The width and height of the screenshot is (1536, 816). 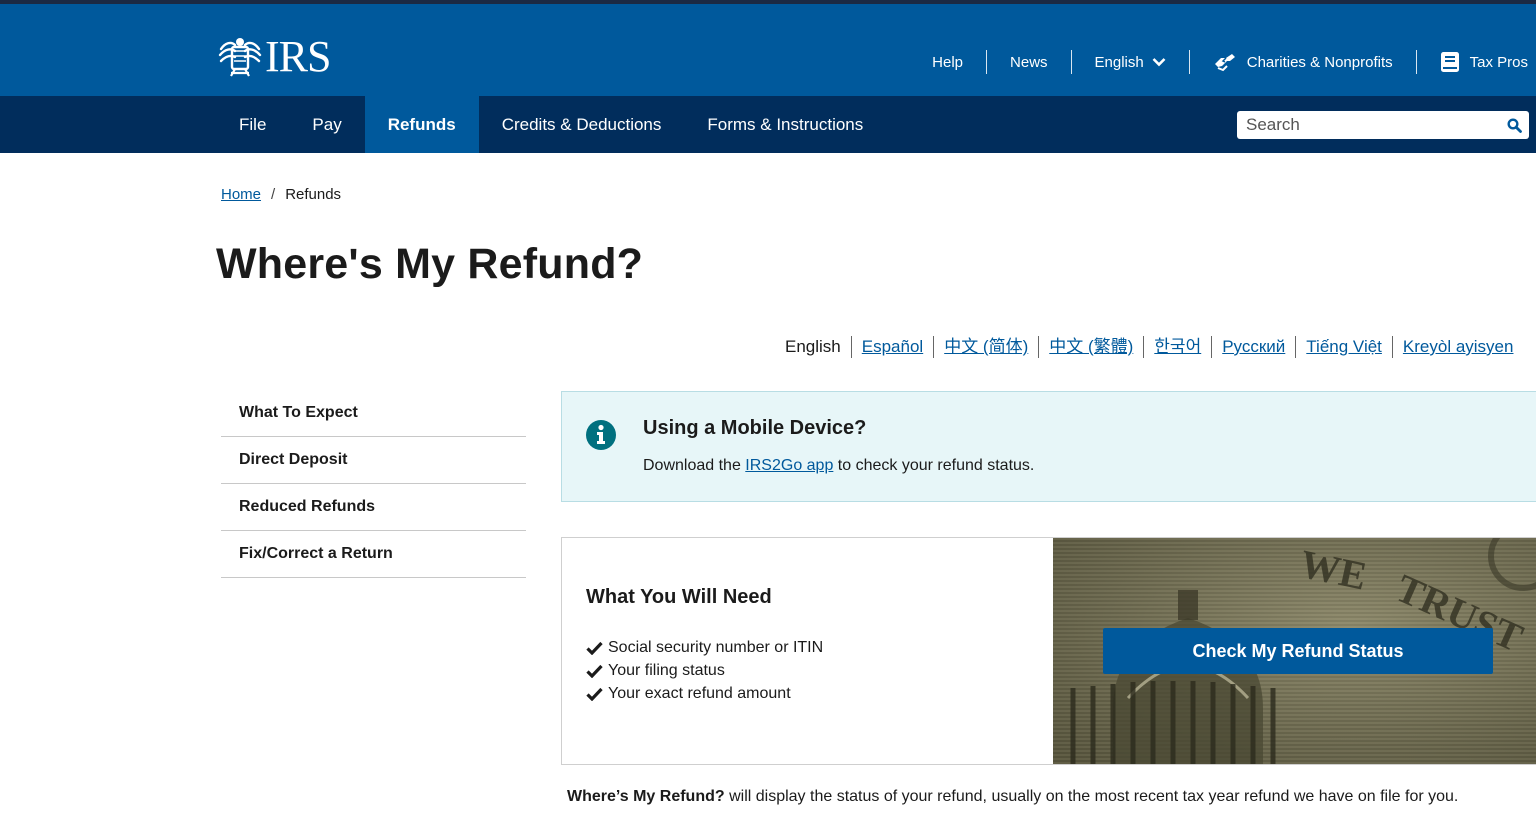 What do you see at coordinates (1159, 62) in the screenshot?
I see `chevron-down-icon` at bounding box center [1159, 62].